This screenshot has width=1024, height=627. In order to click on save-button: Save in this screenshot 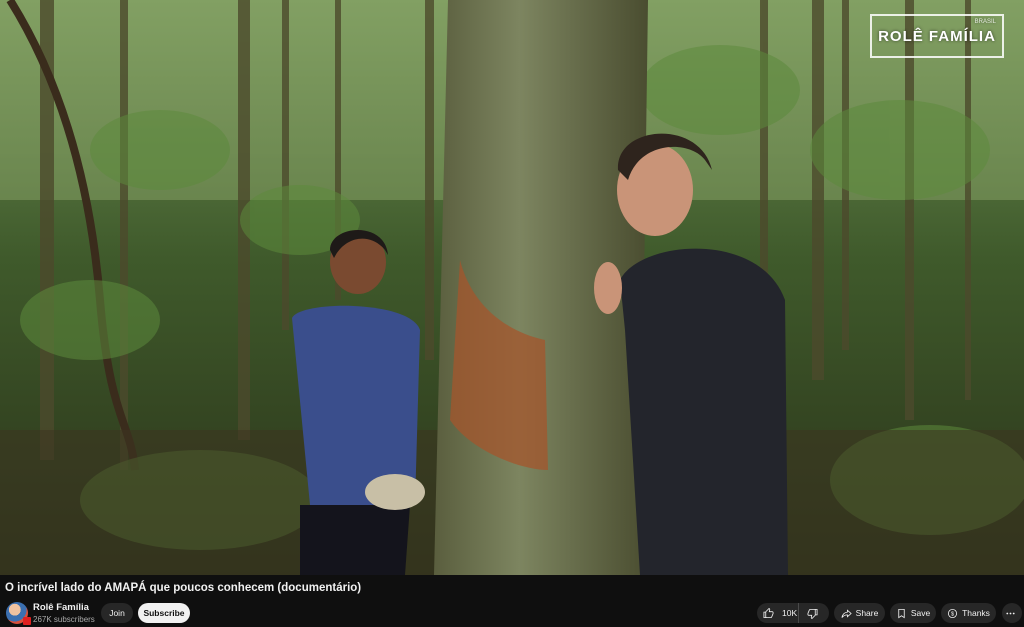, I will do `click(913, 613)`.